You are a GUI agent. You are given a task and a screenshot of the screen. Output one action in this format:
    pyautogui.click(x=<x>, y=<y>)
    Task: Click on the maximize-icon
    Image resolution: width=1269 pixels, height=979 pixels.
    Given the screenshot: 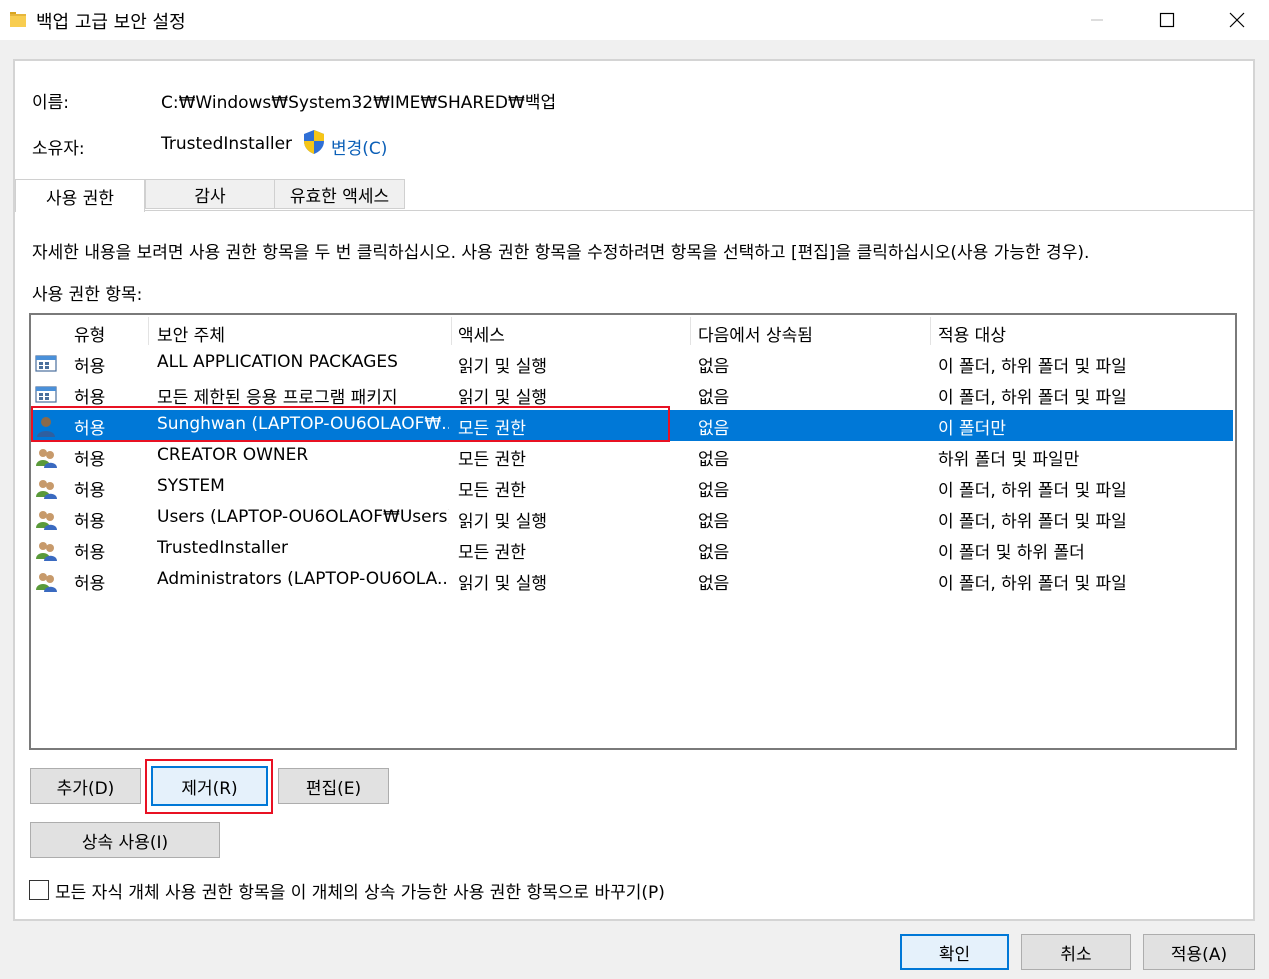 What is the action you would take?
    pyautogui.click(x=1167, y=20)
    